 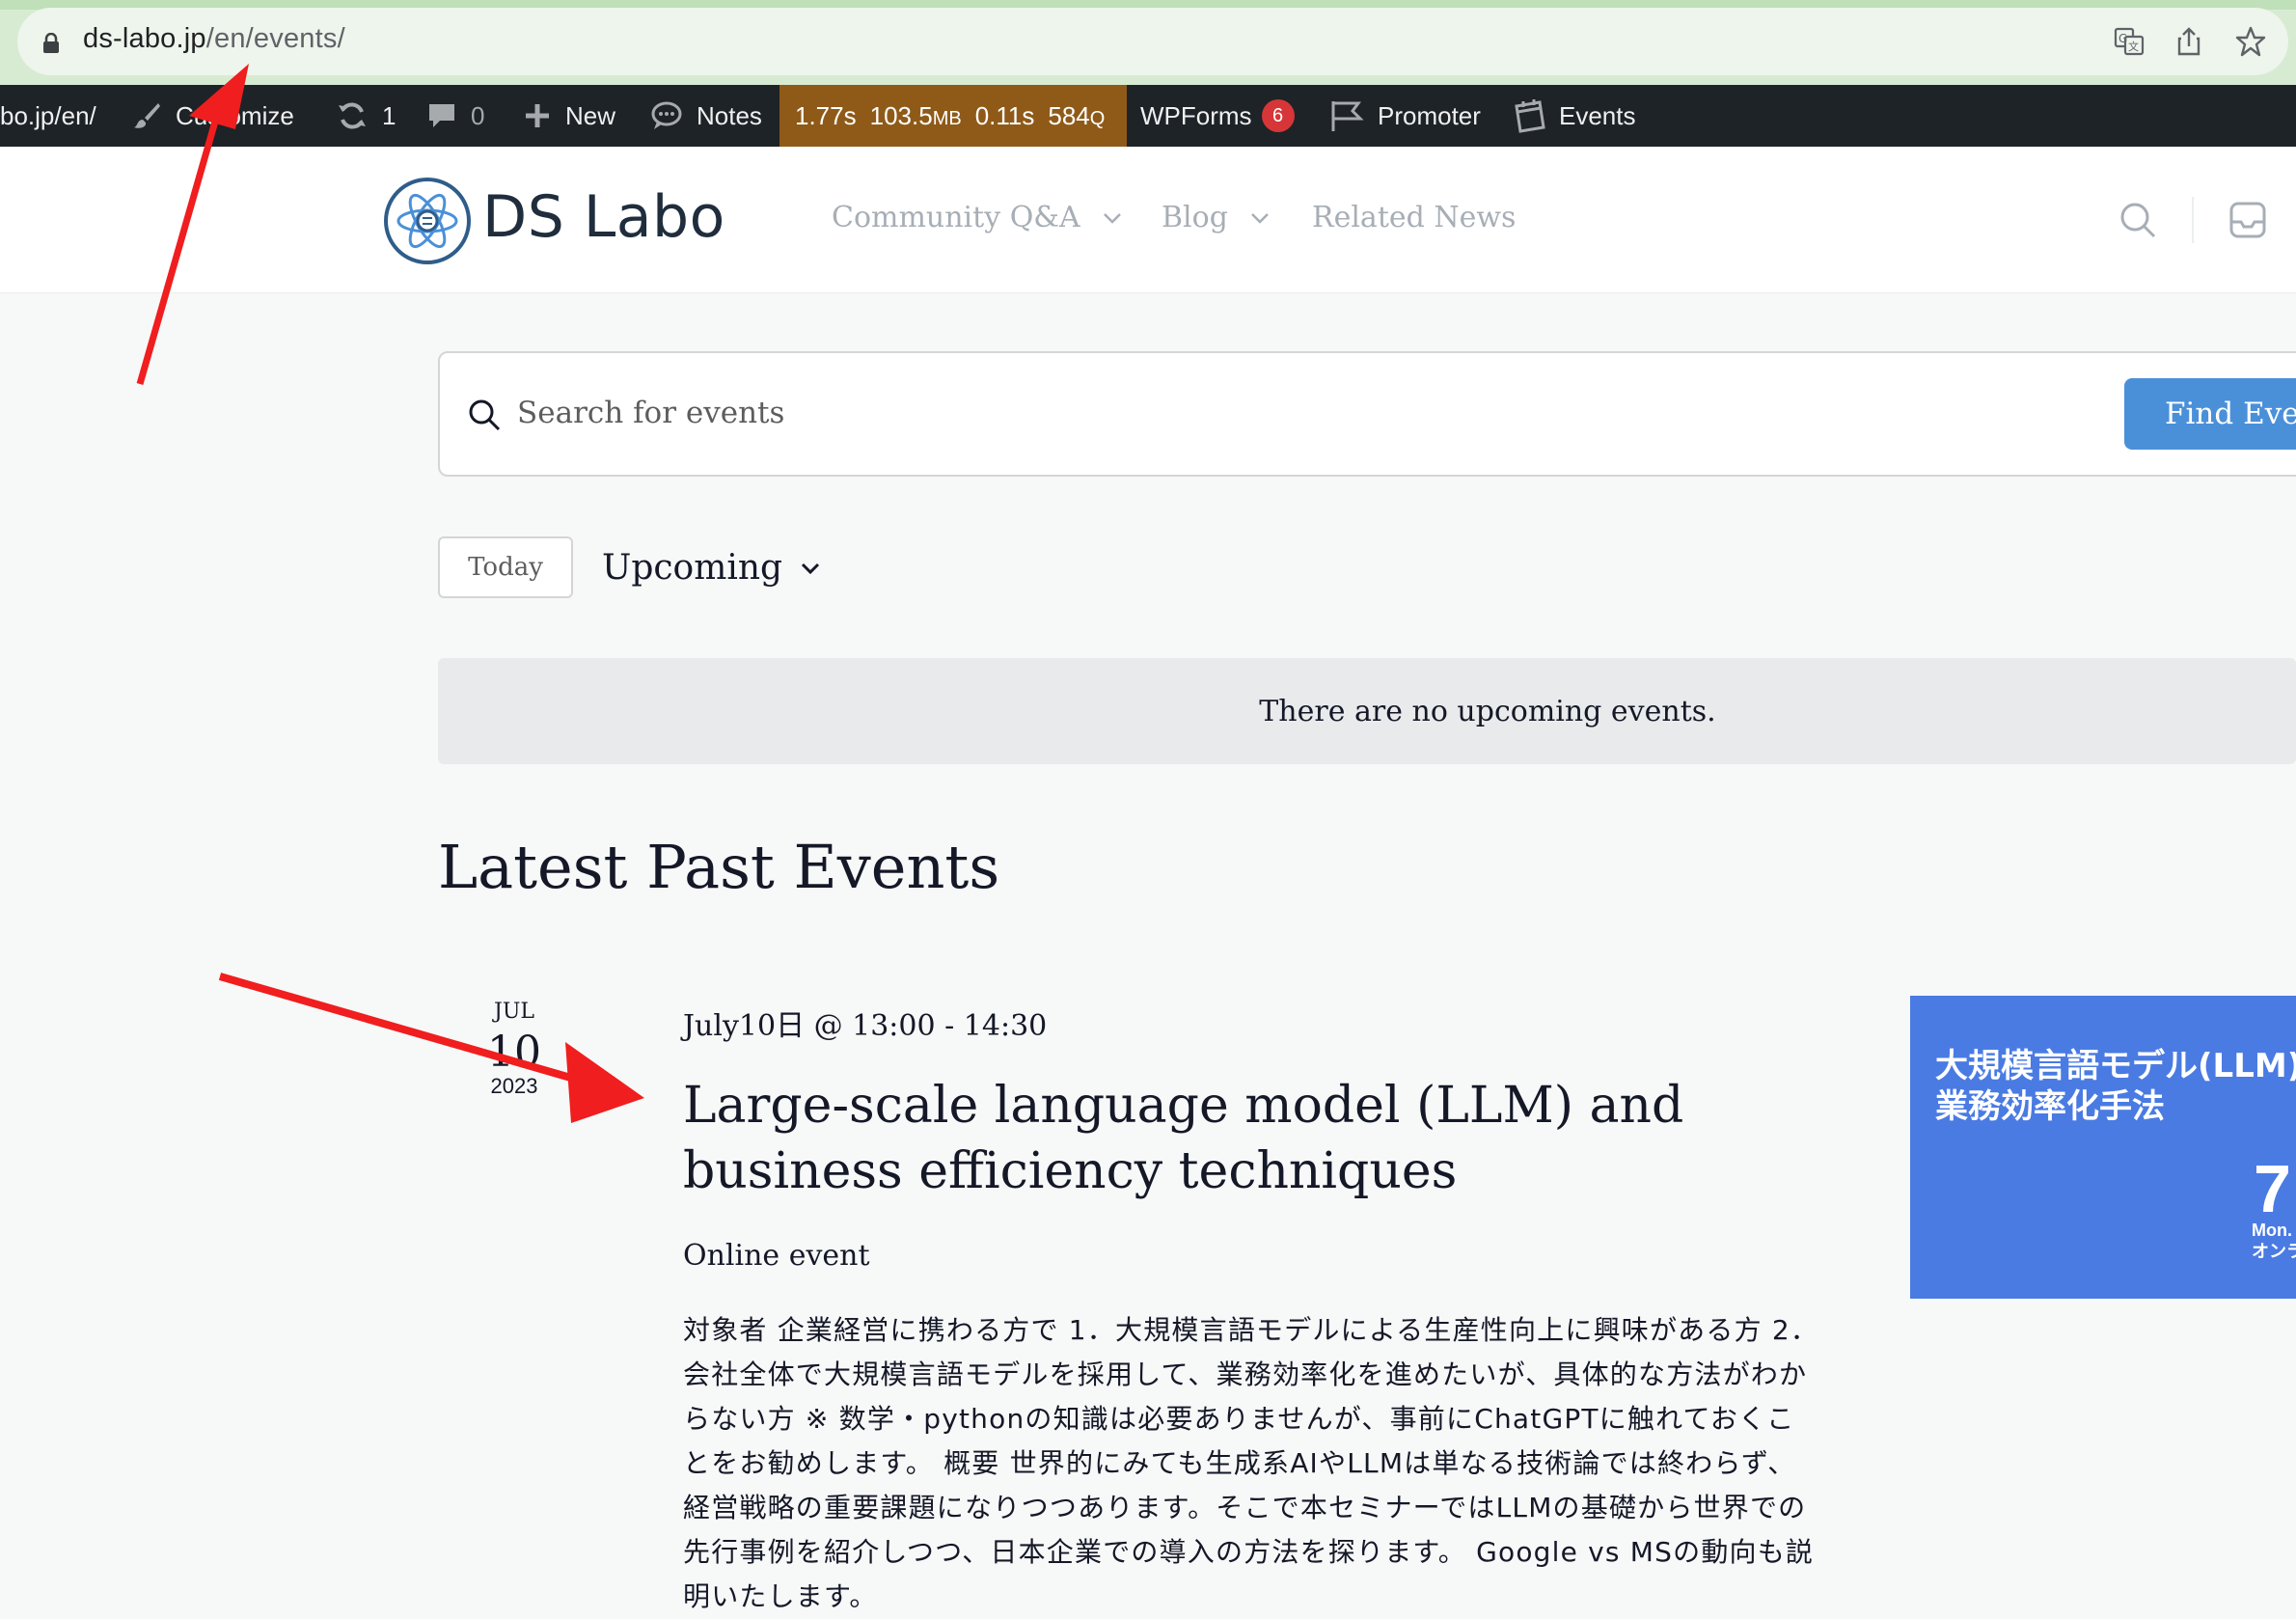 I want to click on admin-notes: Notes, so click(x=706, y=116).